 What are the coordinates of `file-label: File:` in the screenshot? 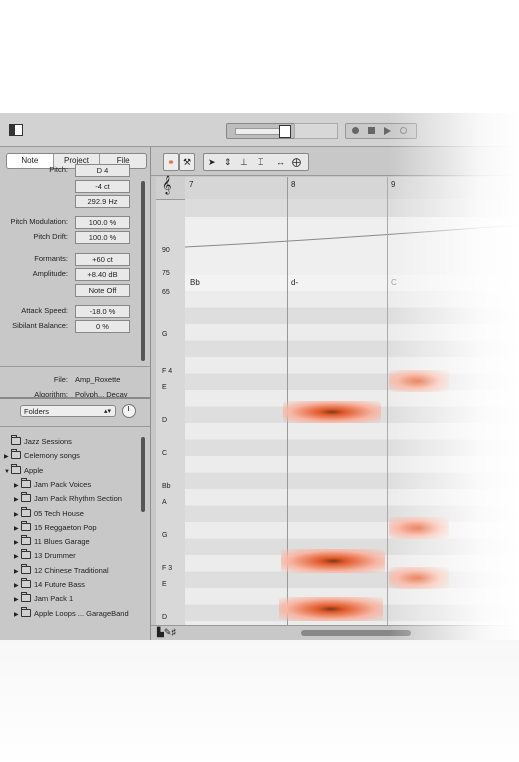 It's located at (60, 379).